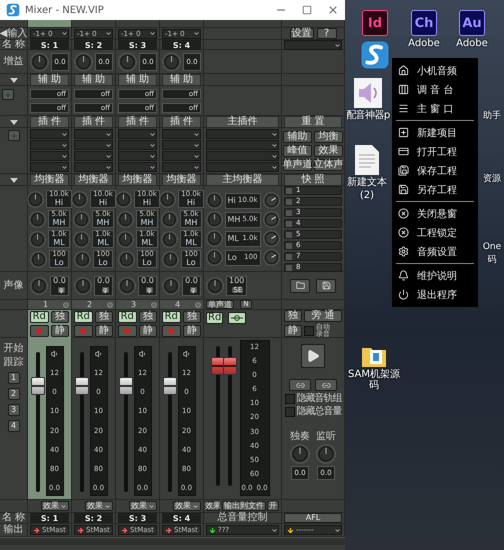  I want to click on help-button: ?, so click(326, 33).